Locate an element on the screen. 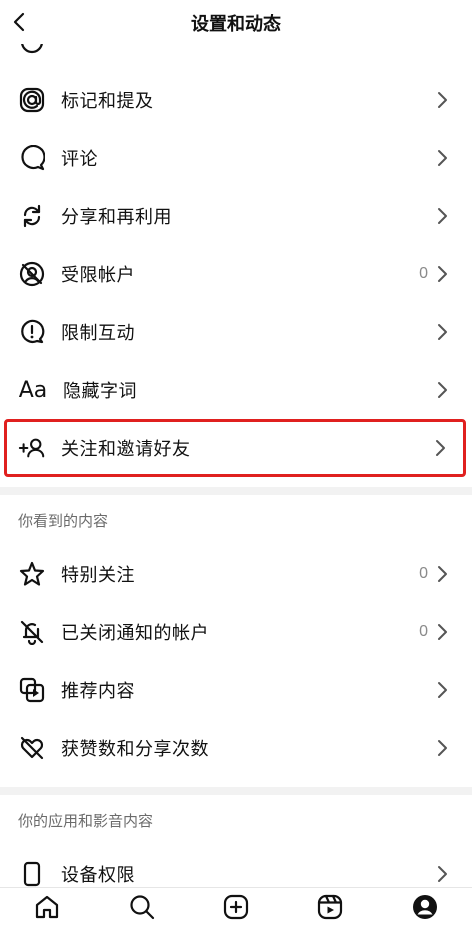  section-title-content: 你看到的内容 is located at coordinates (63, 521).